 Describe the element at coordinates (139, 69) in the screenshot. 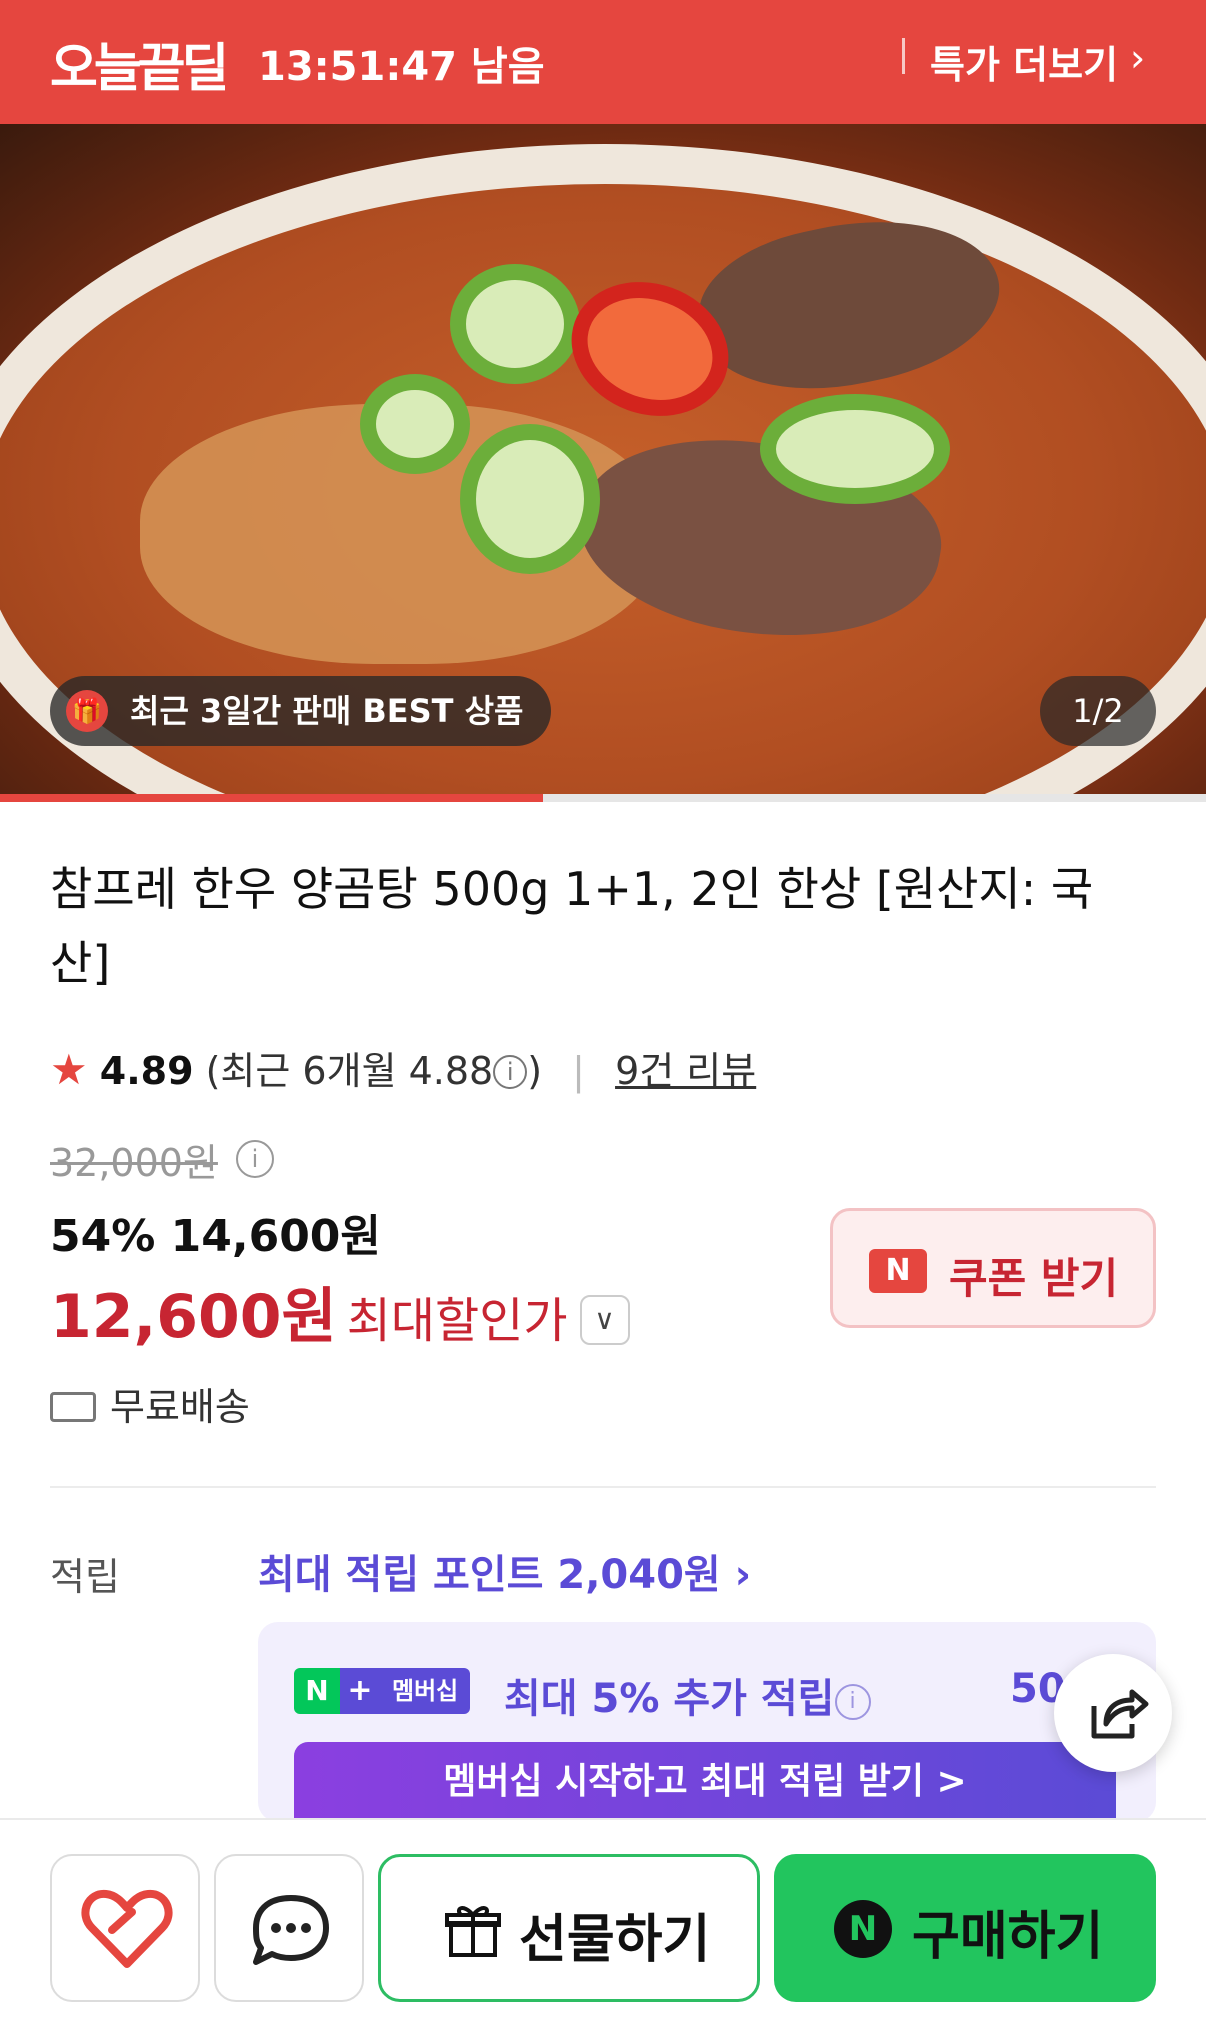

I see `deal-logo: 오늘끝딜` at that location.